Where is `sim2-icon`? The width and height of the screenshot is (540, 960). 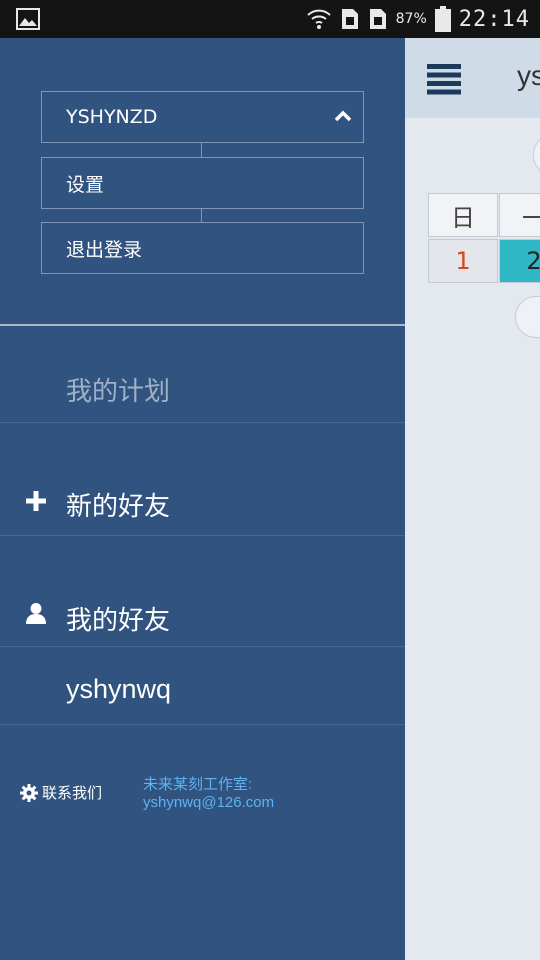
sim2-icon is located at coordinates (377, 19).